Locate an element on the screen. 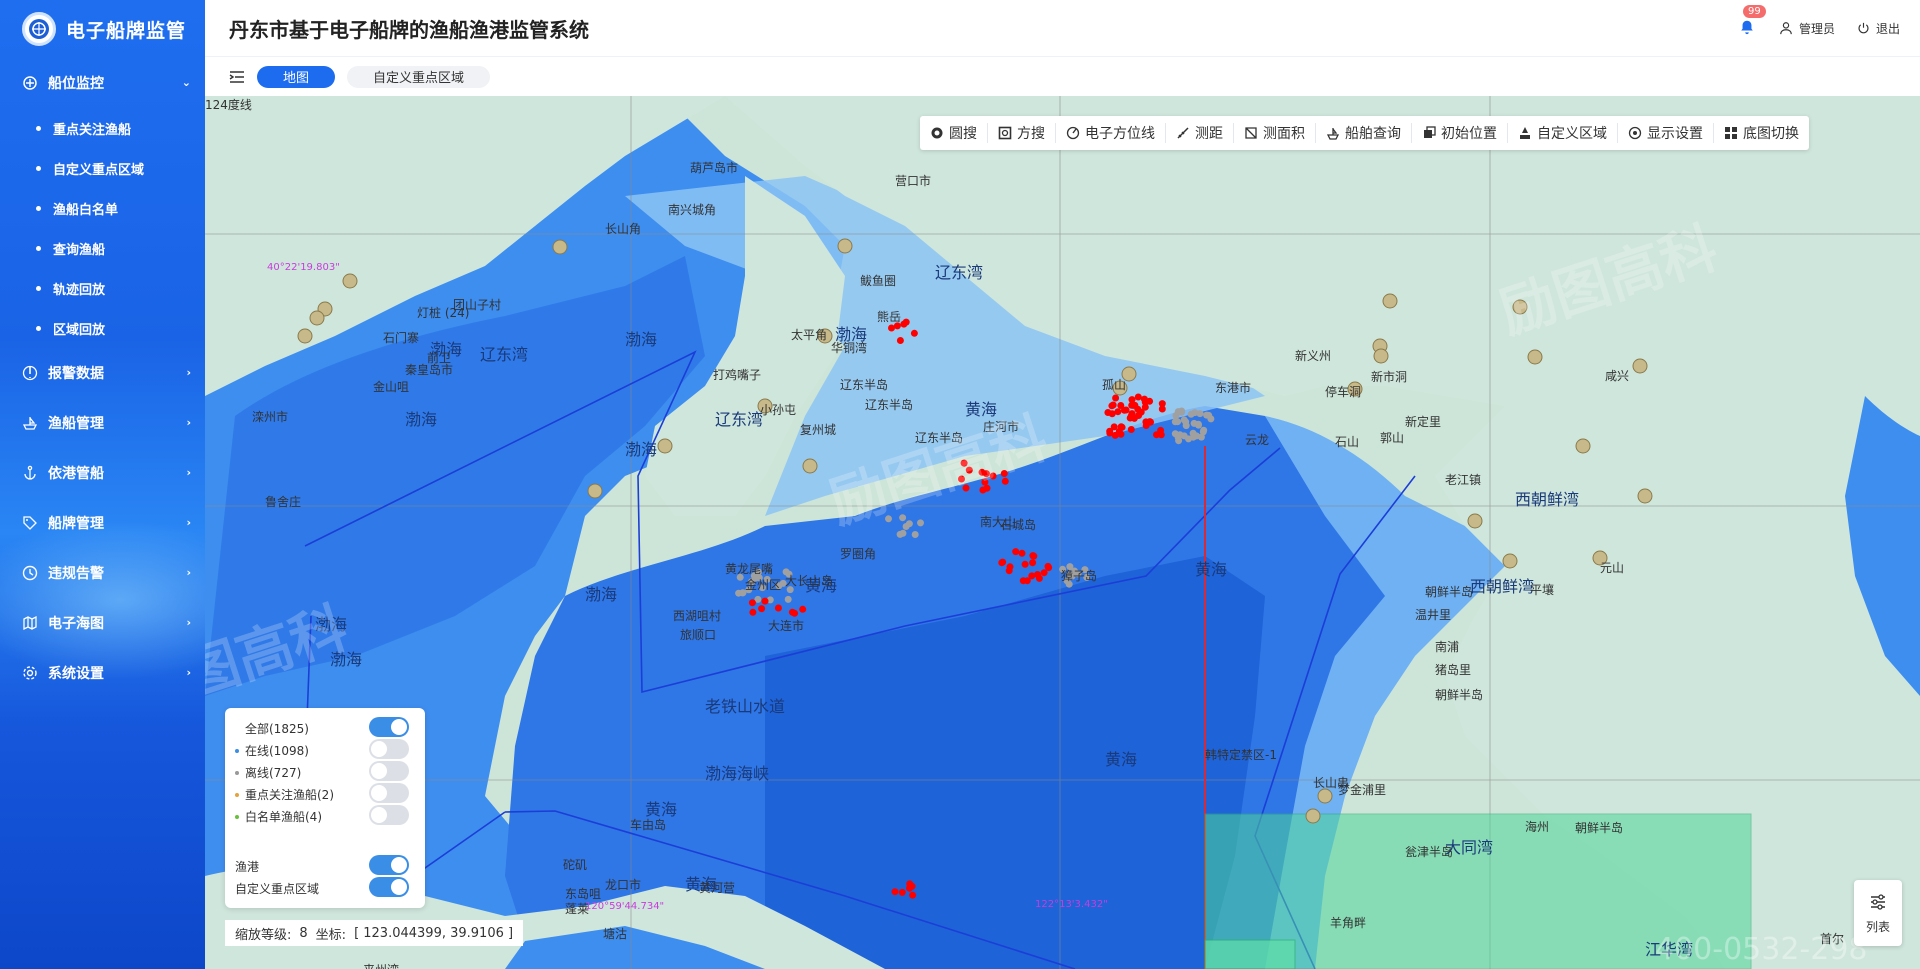 Image resolution: width=1920 pixels, height=969 pixels. collapse-menu-icon is located at coordinates (237, 77).